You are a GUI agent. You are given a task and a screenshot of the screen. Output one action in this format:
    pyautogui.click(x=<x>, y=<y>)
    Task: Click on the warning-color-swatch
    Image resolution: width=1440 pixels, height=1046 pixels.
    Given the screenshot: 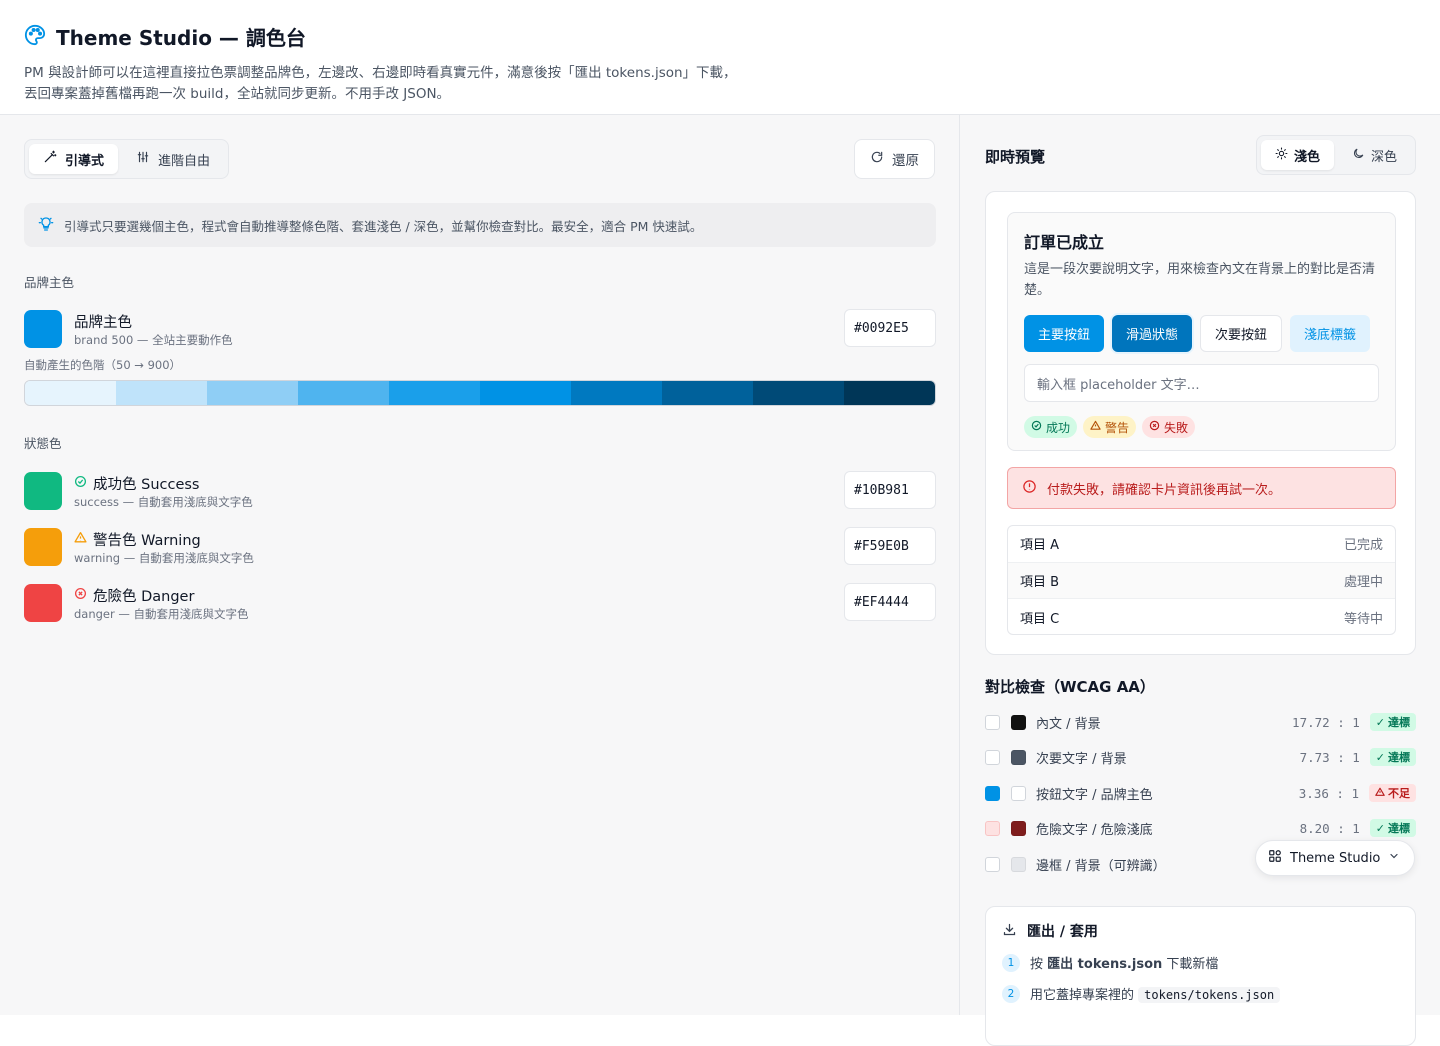 What is the action you would take?
    pyautogui.click(x=43, y=547)
    